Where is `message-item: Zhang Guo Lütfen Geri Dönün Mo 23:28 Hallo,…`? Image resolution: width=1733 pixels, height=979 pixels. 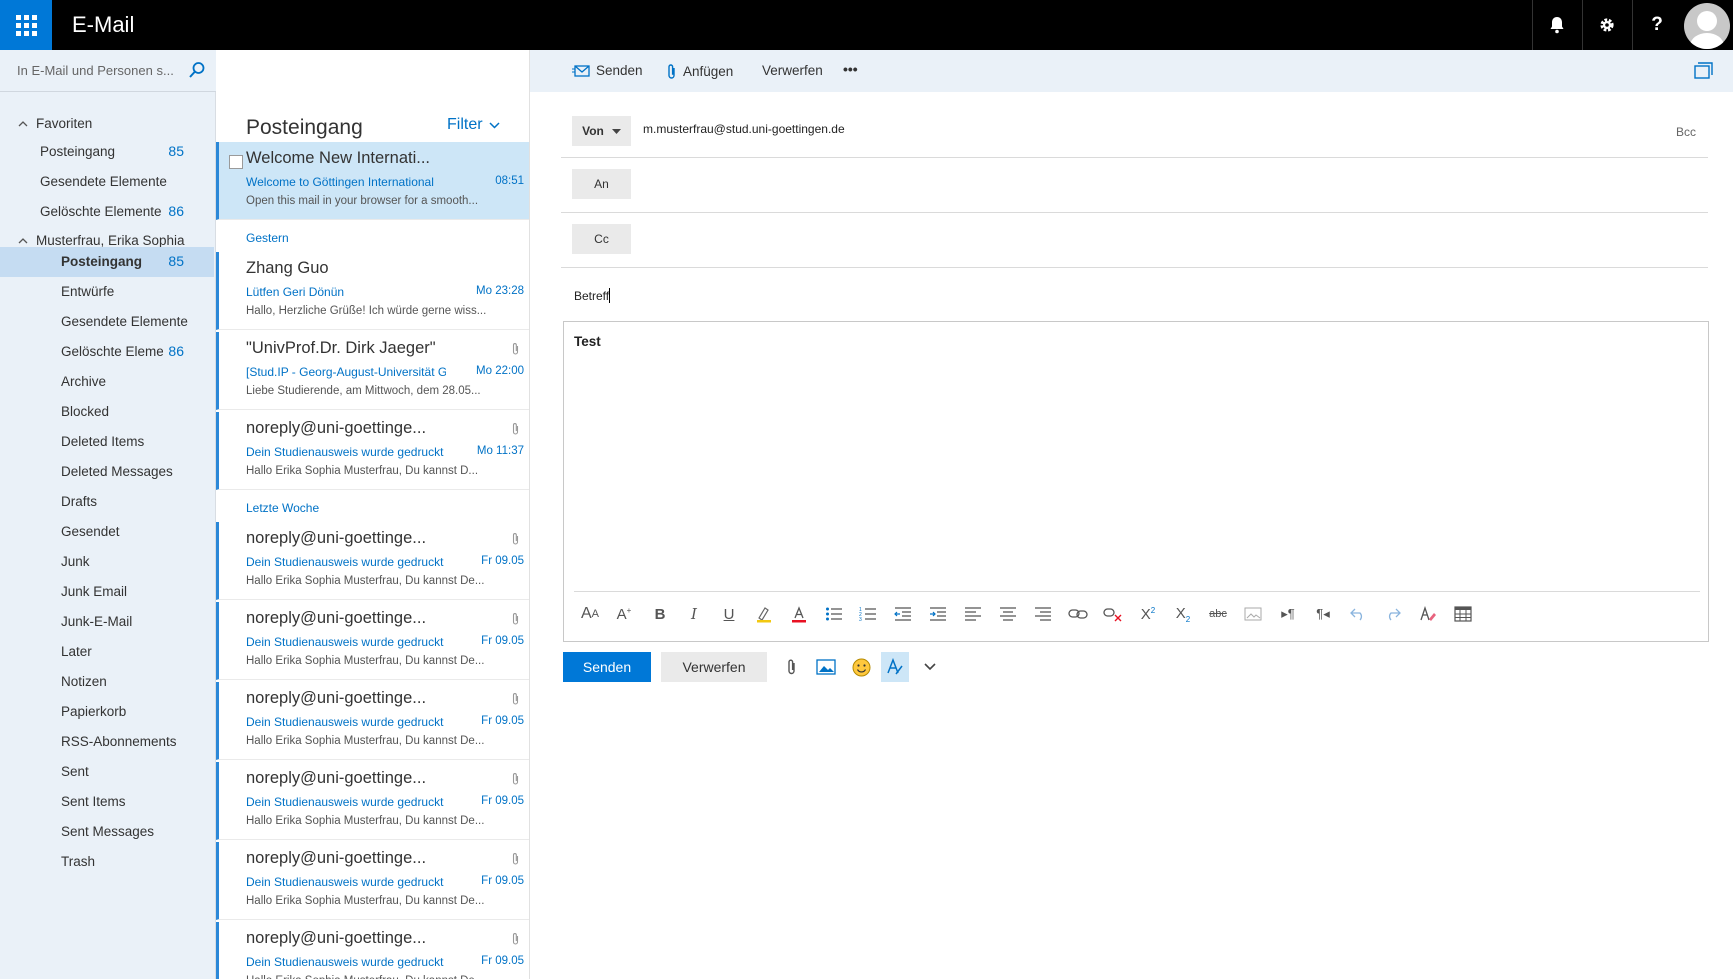 message-item: Zhang Guo Lütfen Geri Dönün Mo 23:28 Hallo,… is located at coordinates (372, 291).